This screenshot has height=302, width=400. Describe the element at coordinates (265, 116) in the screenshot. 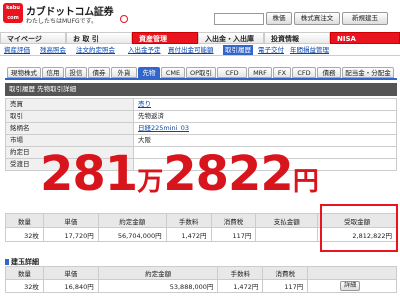

I see `detail-value: 先物返済` at that location.